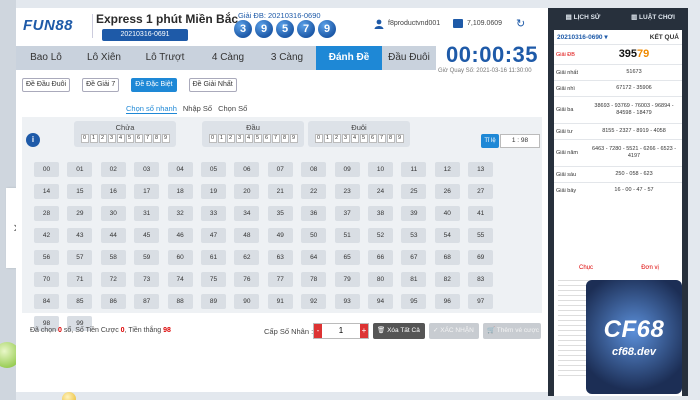 This screenshot has height=400, width=700. What do you see at coordinates (314, 169) in the screenshot?
I see `number-cell: 08` at bounding box center [314, 169].